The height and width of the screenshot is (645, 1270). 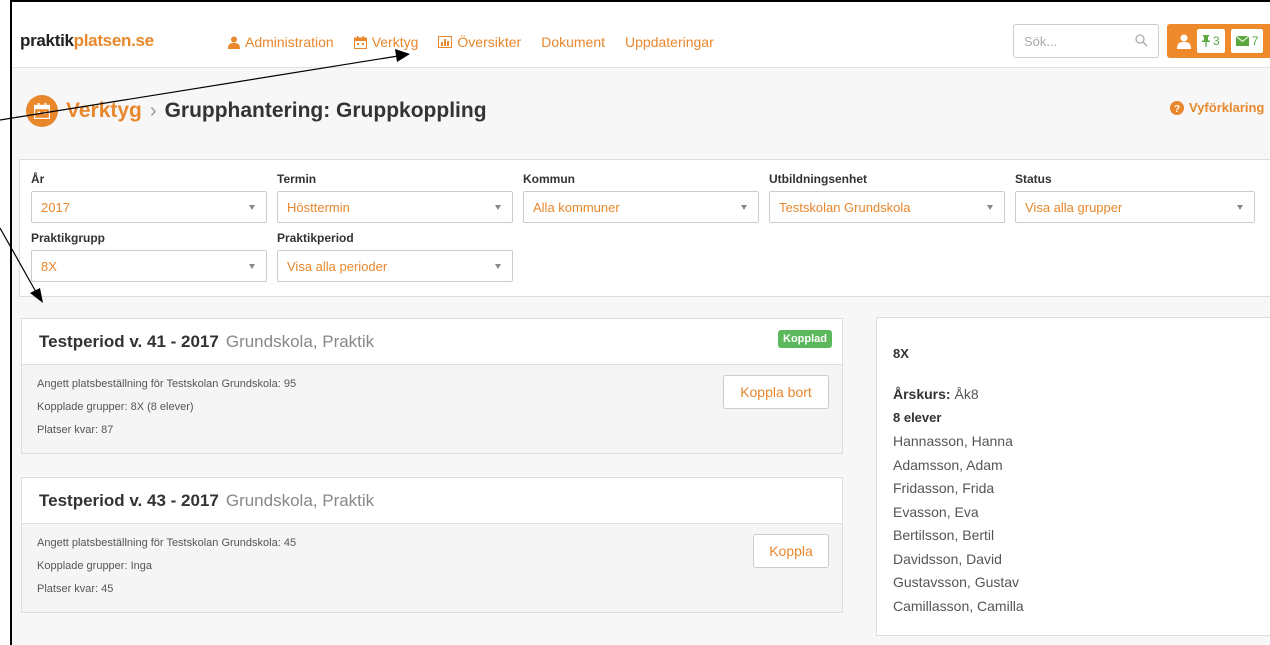 I want to click on status-select: Visa alla grupper, so click(x=1135, y=207).